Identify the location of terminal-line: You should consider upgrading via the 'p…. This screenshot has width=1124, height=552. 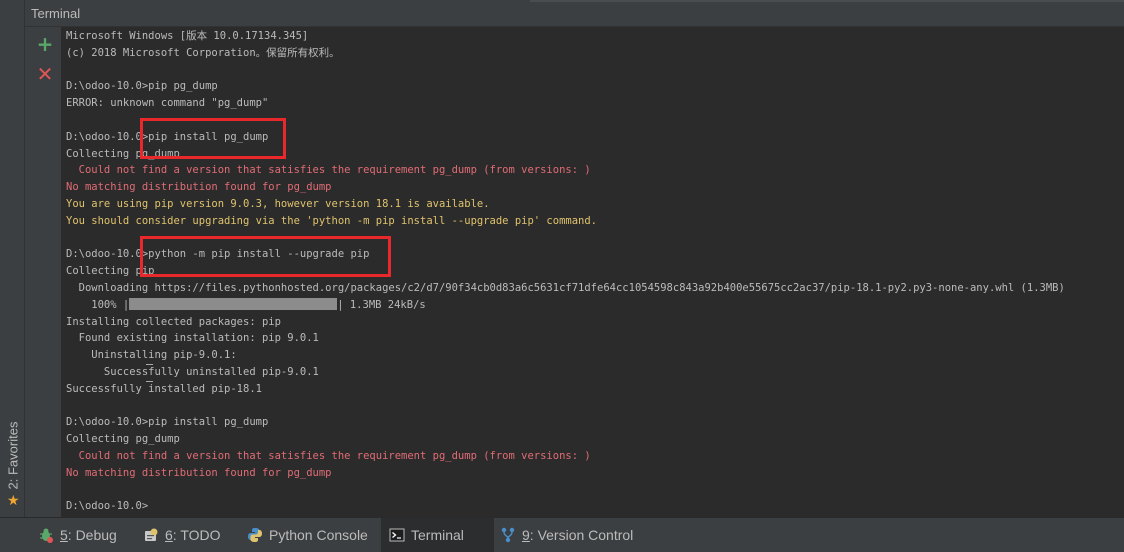
(332, 220).